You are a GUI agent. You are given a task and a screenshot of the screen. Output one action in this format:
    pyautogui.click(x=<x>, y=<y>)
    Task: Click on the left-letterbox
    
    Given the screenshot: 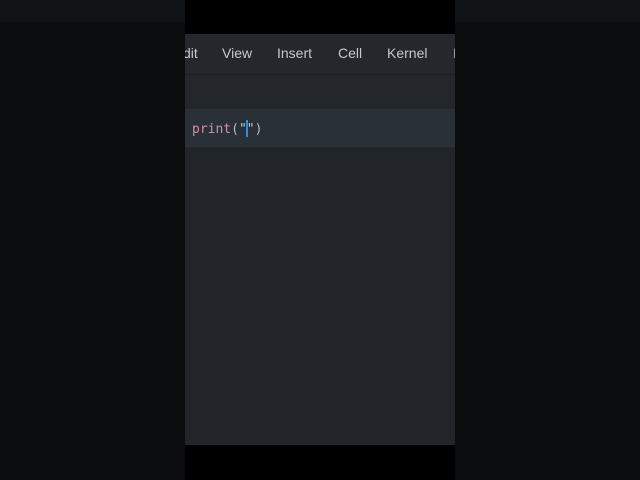 What is the action you would take?
    pyautogui.click(x=92, y=11)
    